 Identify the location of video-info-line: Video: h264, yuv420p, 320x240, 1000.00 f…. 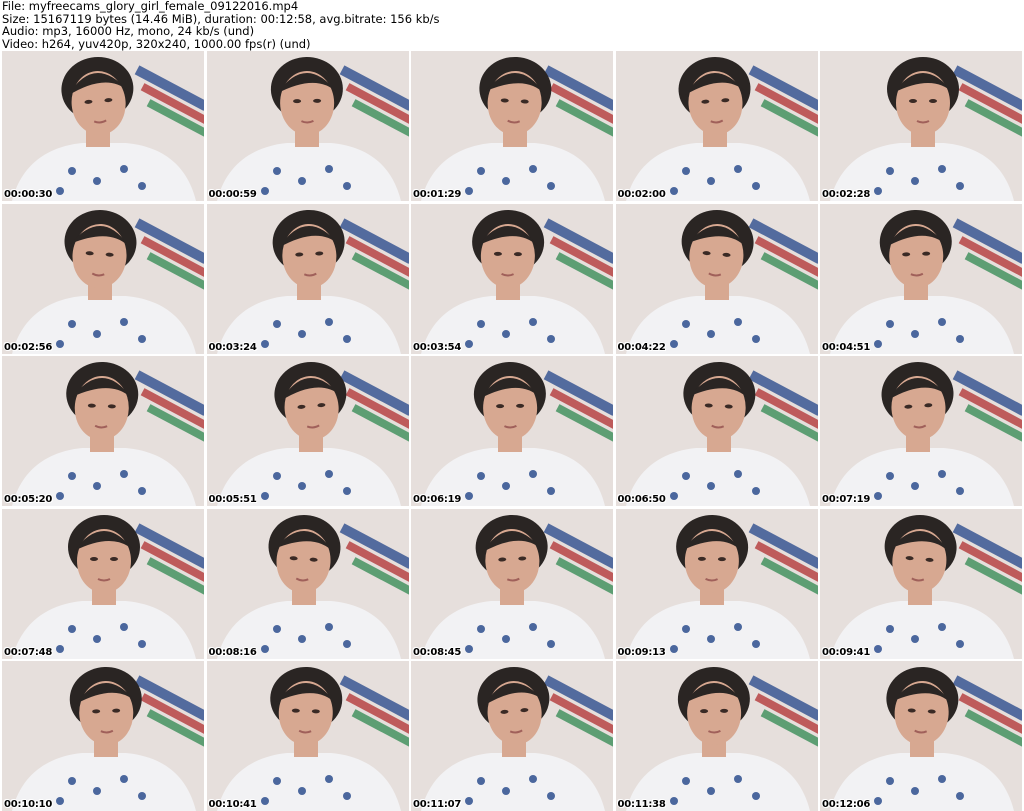
(156, 43).